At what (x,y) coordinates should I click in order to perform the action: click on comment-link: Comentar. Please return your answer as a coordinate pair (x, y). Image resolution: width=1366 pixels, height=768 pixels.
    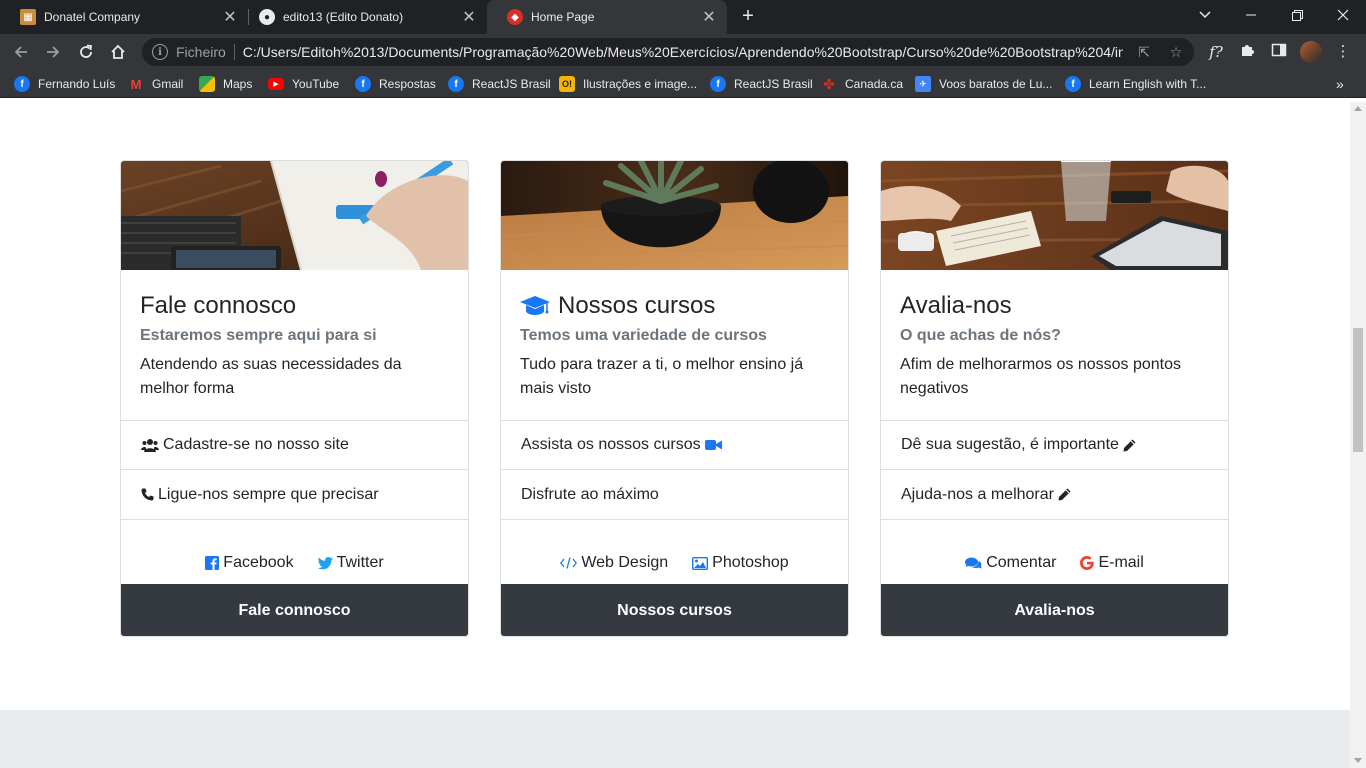
    Looking at the image, I should click on (1010, 563).